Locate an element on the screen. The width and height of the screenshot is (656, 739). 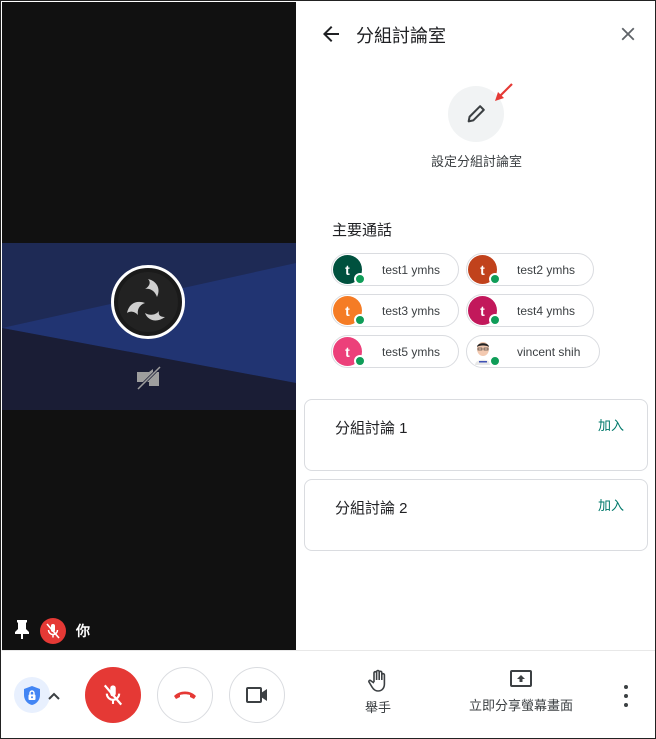
present-now-button: 立即分享螢幕畫面 is located at coordinates (521, 691).